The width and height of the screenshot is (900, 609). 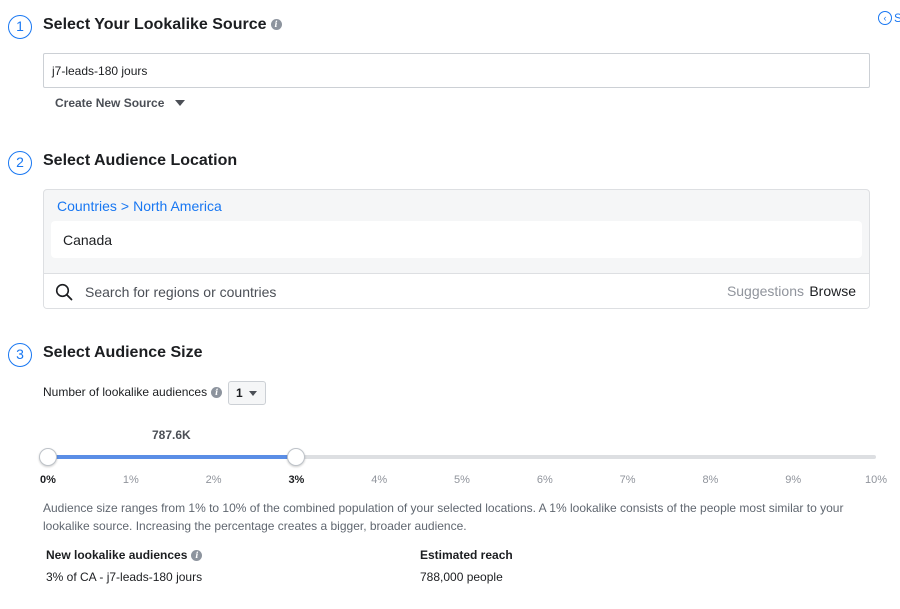 I want to click on lookalike-source-field: j7-leads-180 jours, so click(x=456, y=70).